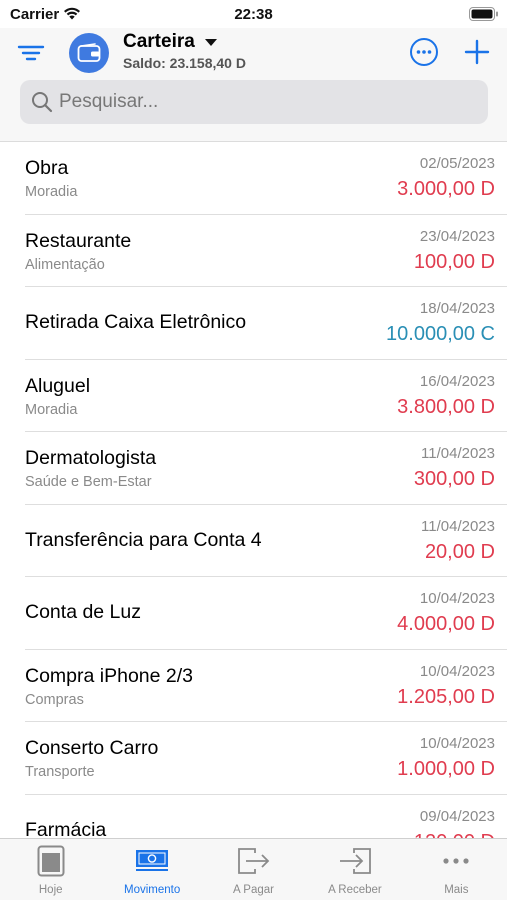 This screenshot has width=507, height=900. Describe the element at coordinates (50, 890) in the screenshot. I see `tab-label: Hoje` at that location.